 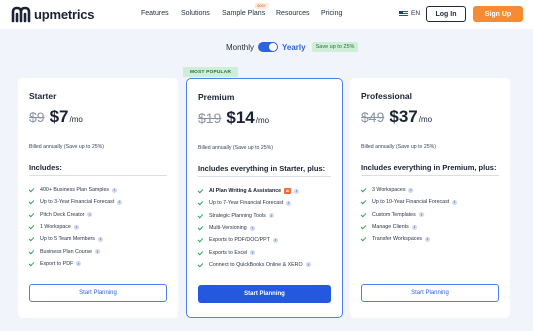 I want to click on feature-item: Up to 10-Year Financial Forecast i, so click(x=409, y=202).